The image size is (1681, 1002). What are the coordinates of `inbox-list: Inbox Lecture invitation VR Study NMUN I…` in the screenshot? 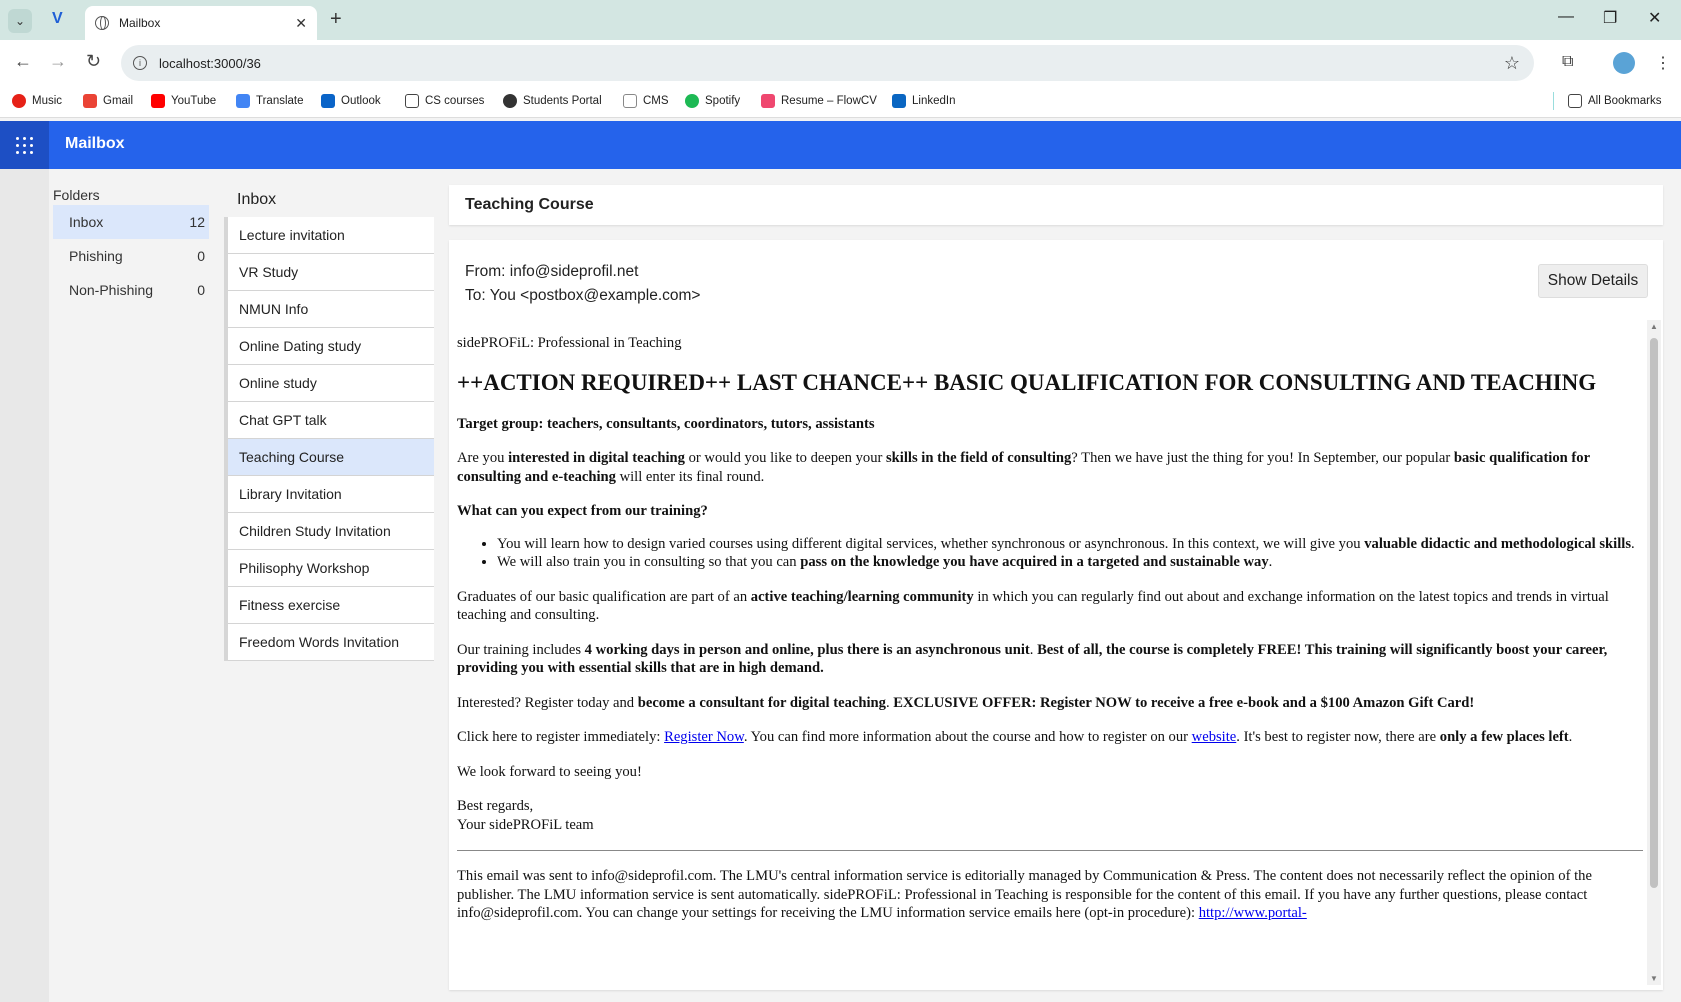 It's located at (329, 593).